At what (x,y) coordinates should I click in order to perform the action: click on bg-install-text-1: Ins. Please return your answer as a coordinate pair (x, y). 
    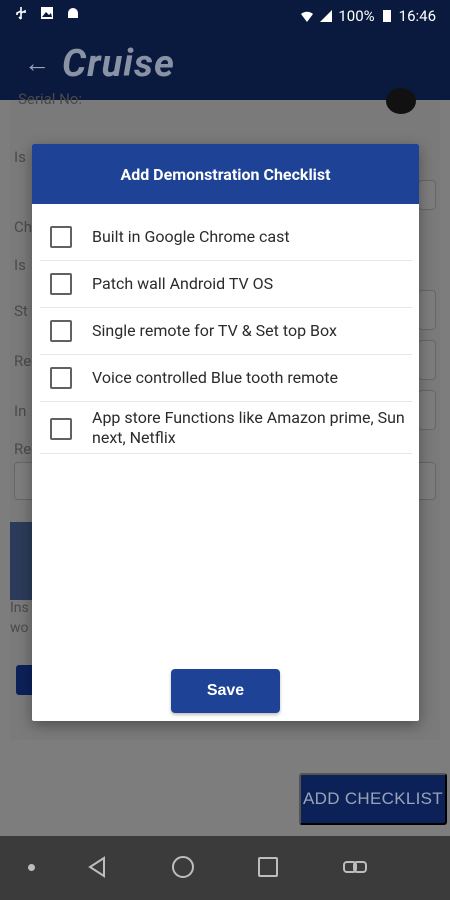
    Looking at the image, I should click on (19, 608).